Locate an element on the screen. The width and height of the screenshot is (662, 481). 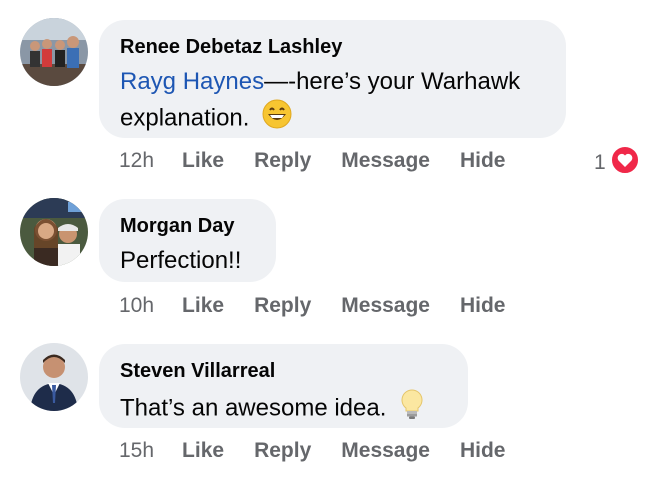
comment-timestamp: 12h is located at coordinates (136, 161).